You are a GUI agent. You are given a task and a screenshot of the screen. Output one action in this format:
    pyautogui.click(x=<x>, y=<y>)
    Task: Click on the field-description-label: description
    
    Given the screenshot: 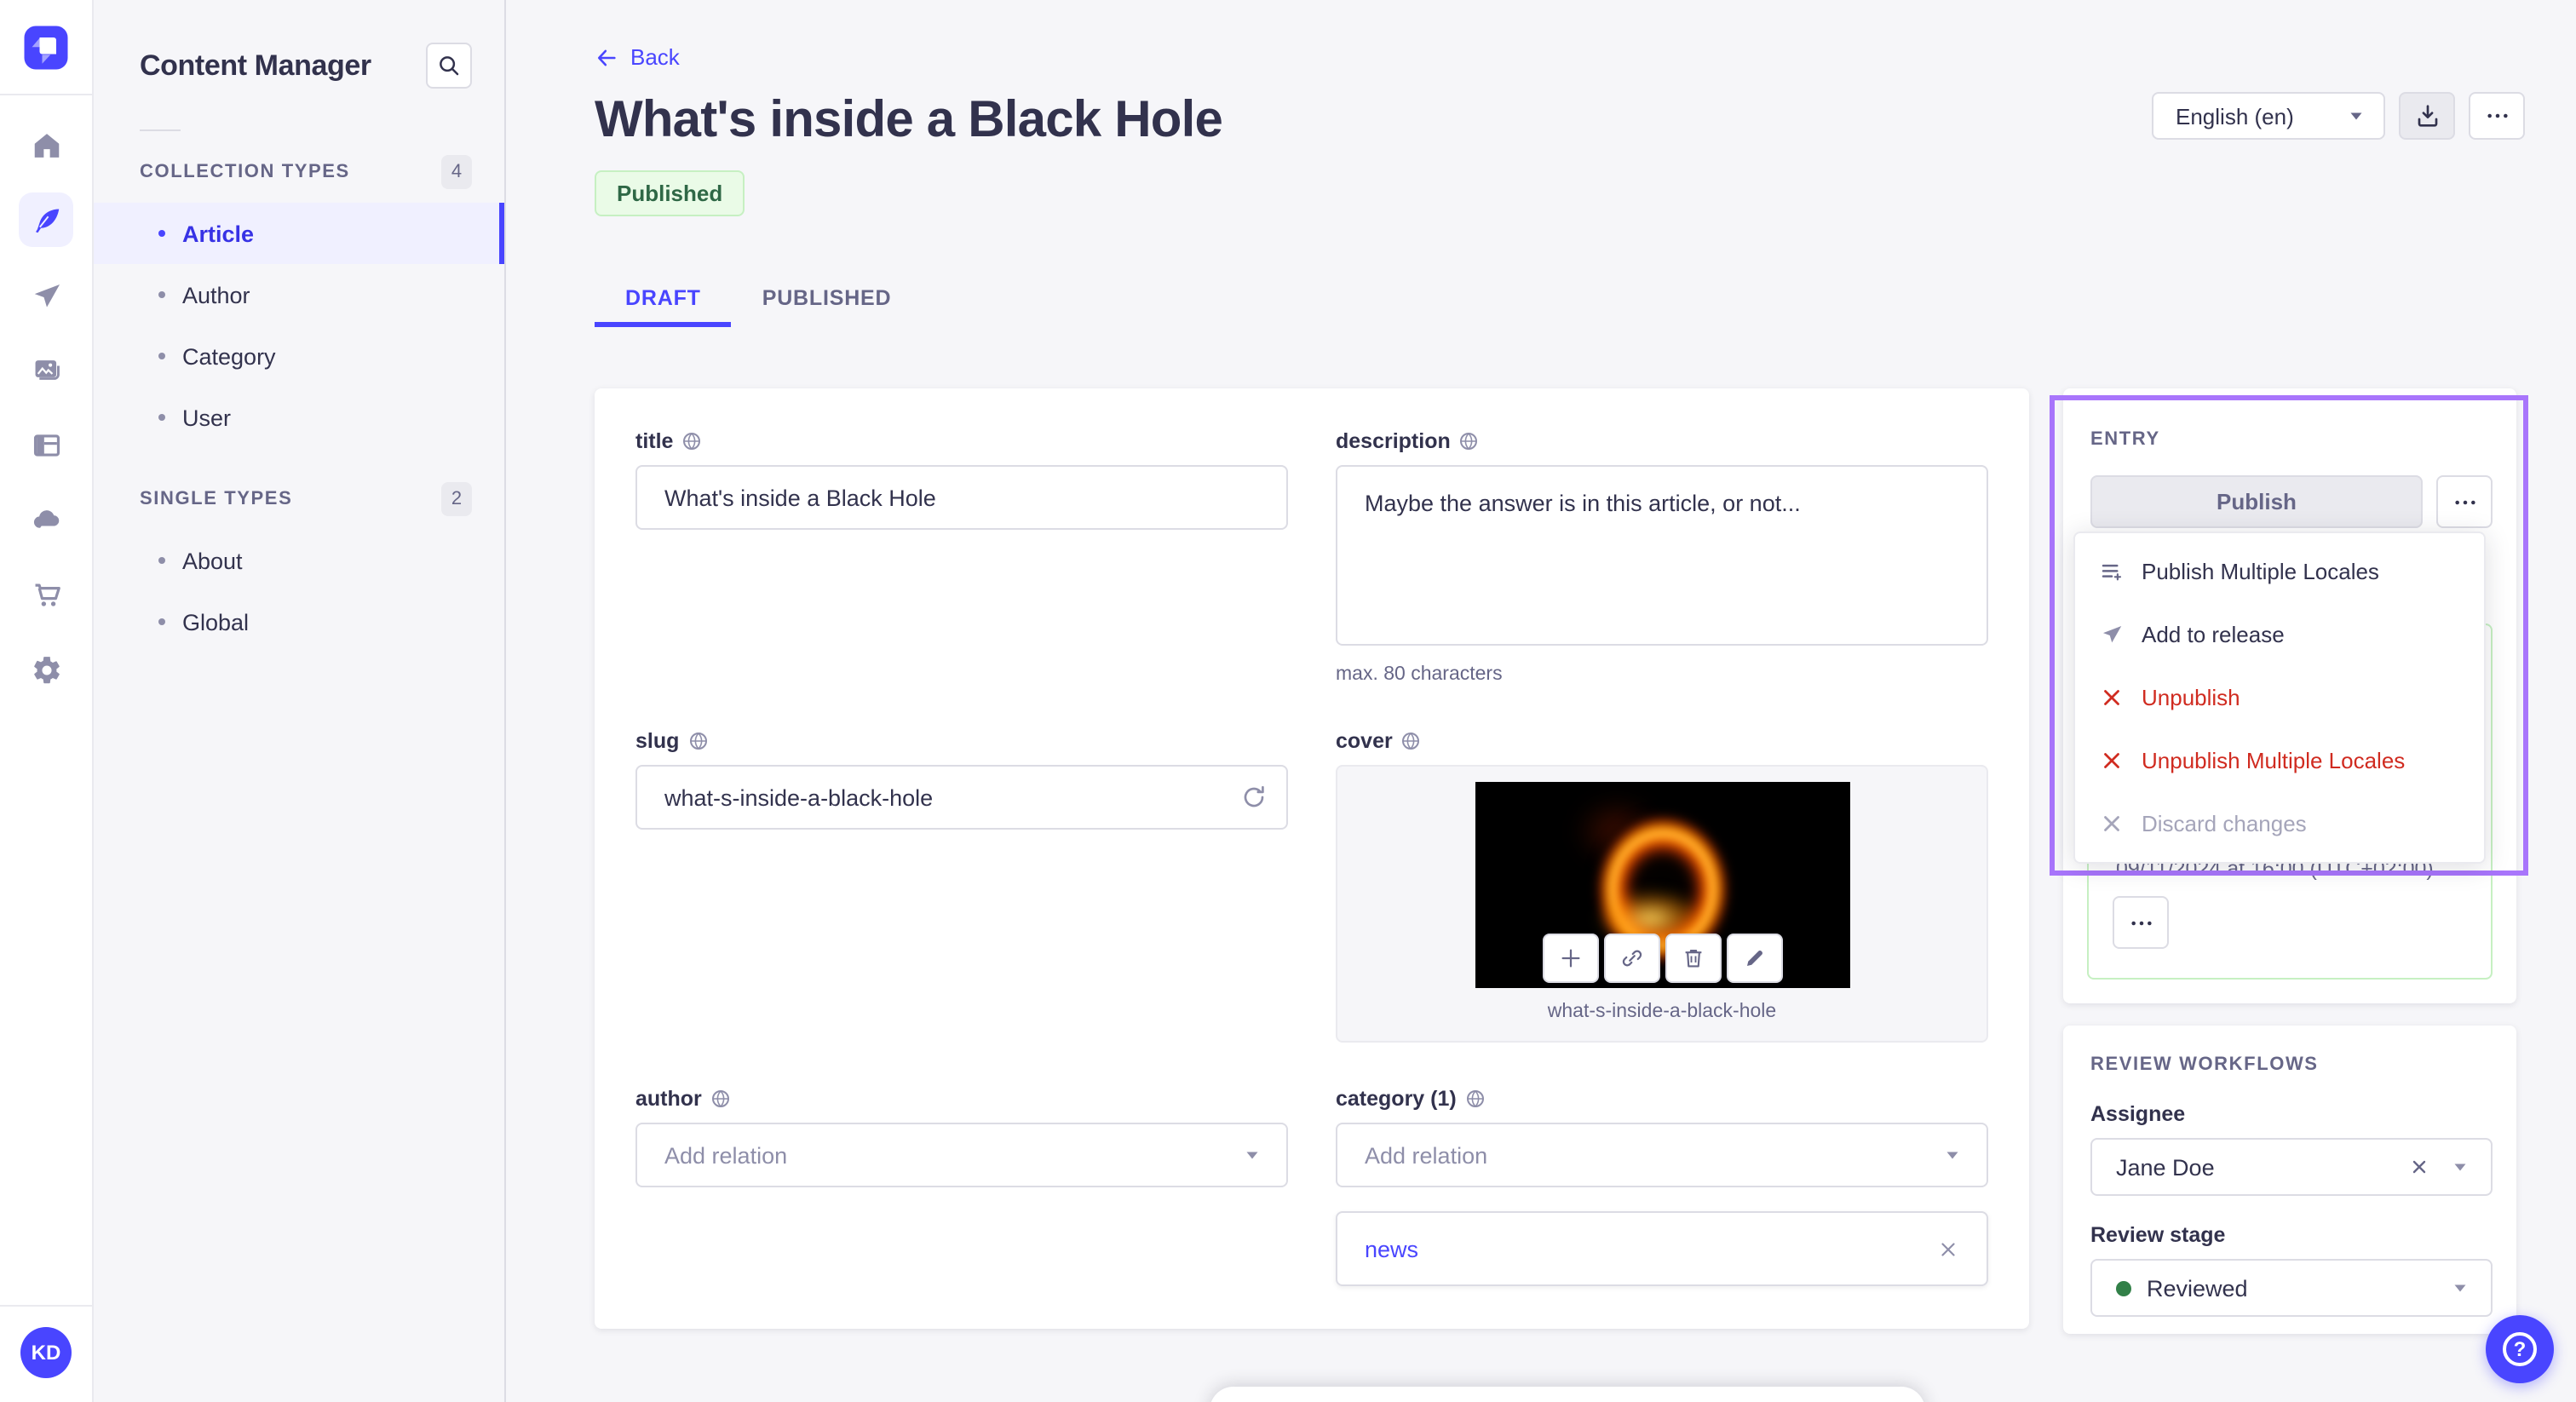 What is the action you would take?
    pyautogui.click(x=1662, y=441)
    